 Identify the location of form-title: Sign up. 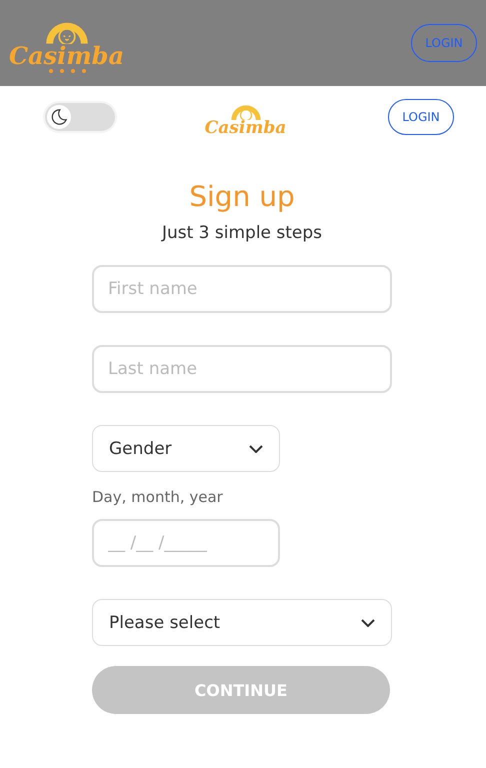
(242, 196).